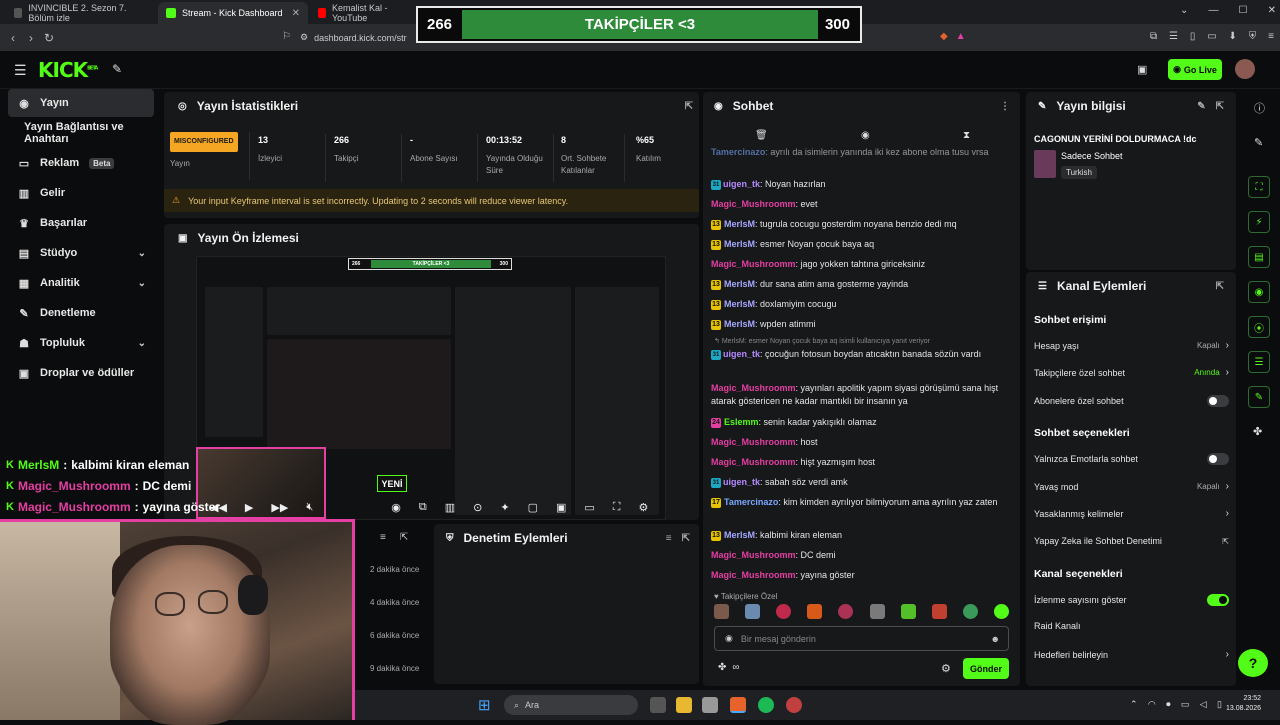 This screenshot has height=725, width=1280. I want to click on apps-icon: ✤, so click(1257, 431).